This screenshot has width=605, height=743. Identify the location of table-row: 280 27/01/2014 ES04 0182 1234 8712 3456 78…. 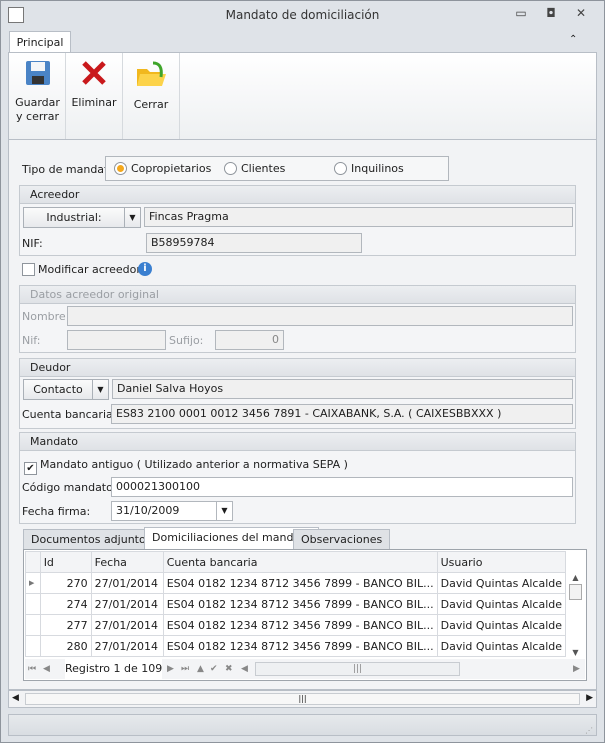
(296, 646).